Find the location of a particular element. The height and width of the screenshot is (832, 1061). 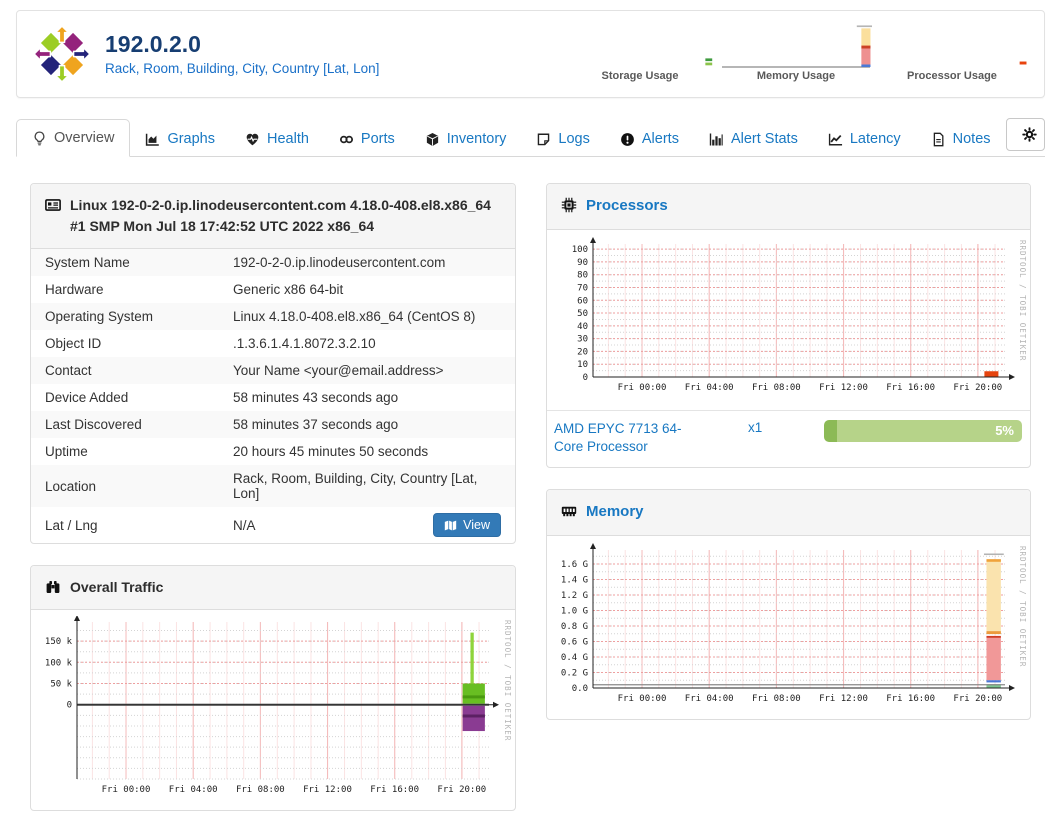

table-row: Object ID .1.3.6.1.4.1.8072.3.2.10 is located at coordinates (273, 343).